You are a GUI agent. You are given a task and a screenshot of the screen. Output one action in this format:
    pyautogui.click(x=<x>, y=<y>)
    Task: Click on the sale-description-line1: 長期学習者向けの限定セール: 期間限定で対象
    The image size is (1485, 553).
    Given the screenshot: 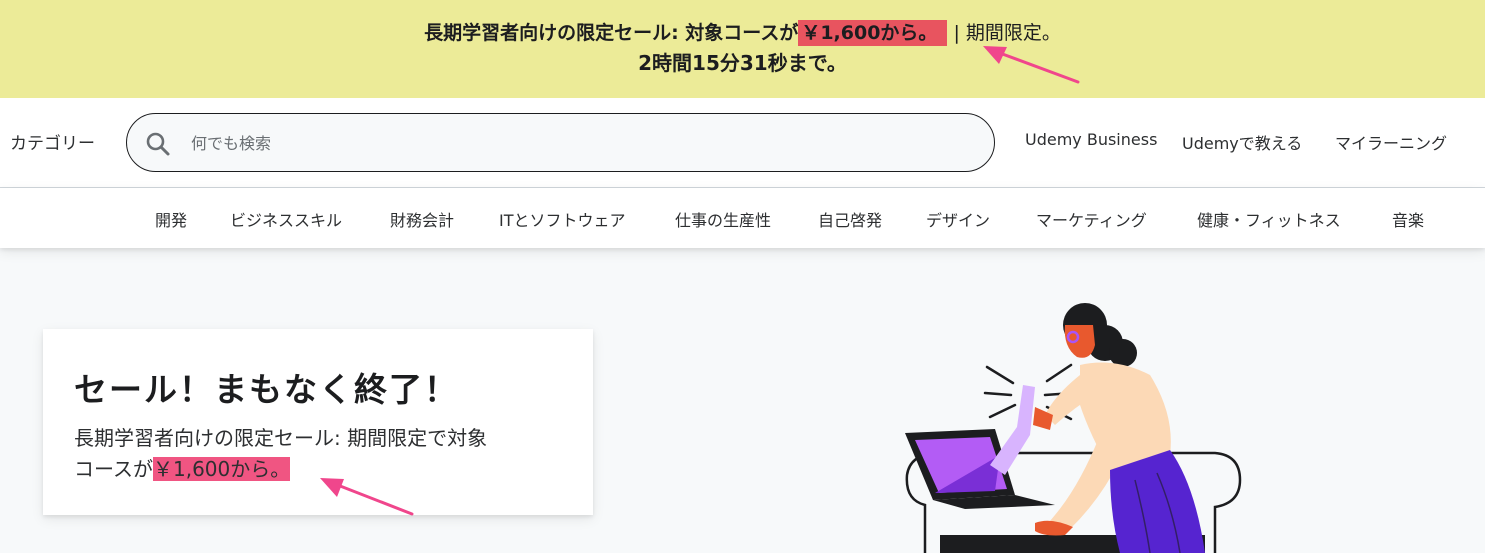 What is the action you would take?
    pyautogui.click(x=281, y=438)
    